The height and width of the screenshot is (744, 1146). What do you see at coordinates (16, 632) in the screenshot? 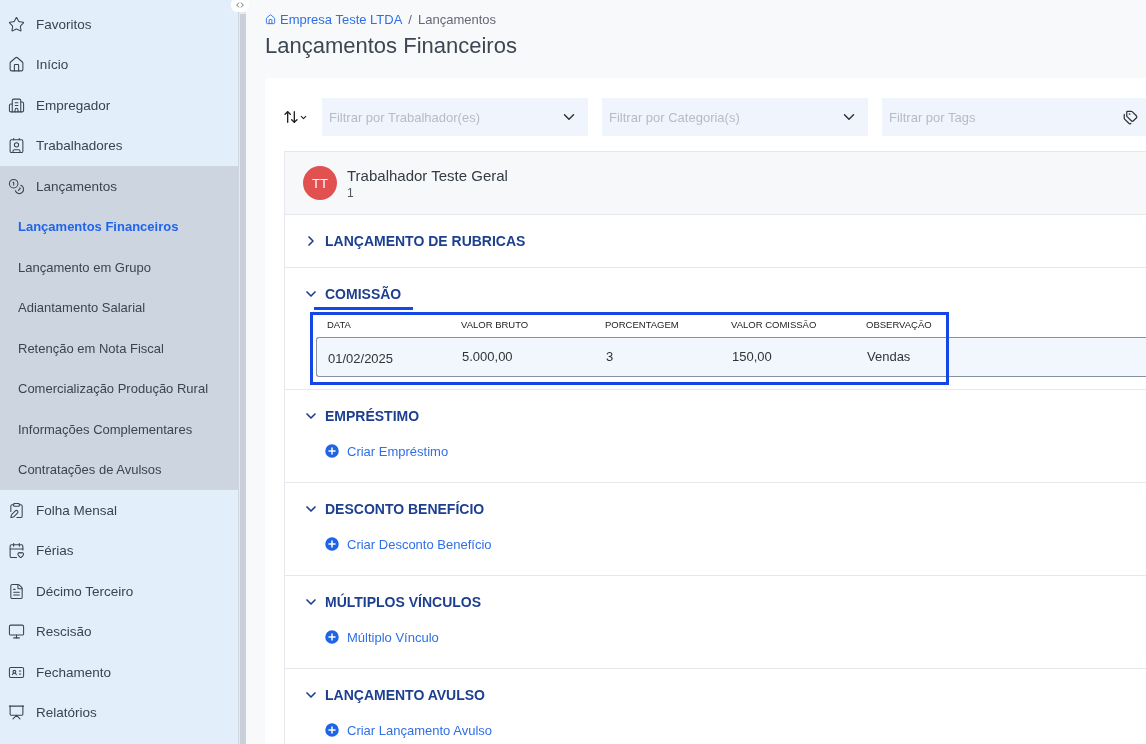
I see `monitor-icon` at bounding box center [16, 632].